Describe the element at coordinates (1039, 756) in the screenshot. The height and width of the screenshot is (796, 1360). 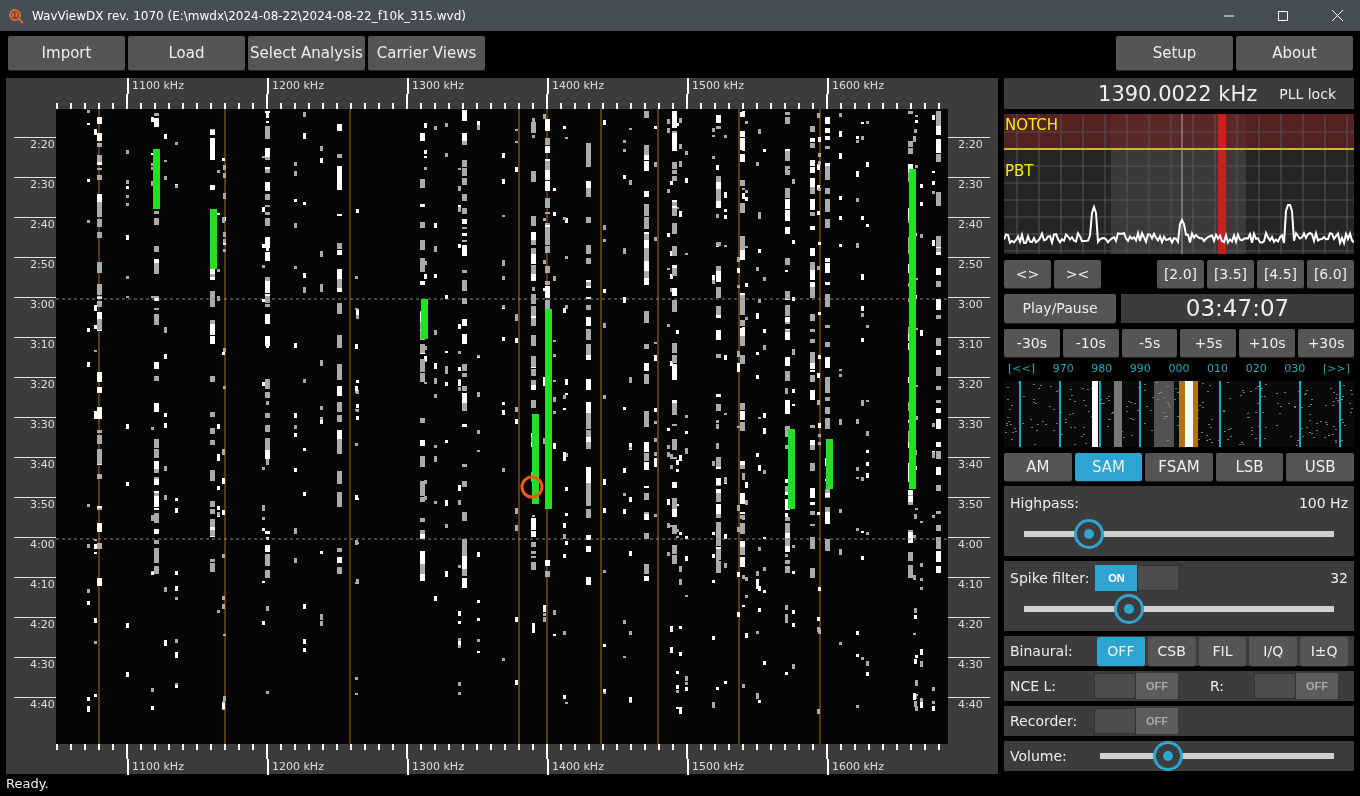
I see `volume-label: Volume:` at that location.